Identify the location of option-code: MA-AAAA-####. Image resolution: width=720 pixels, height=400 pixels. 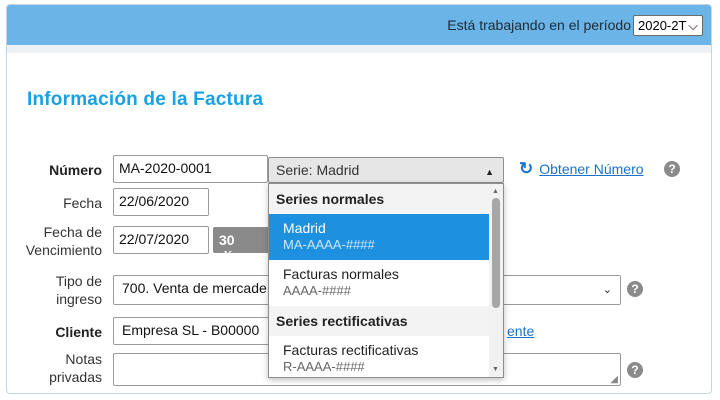
(329, 244).